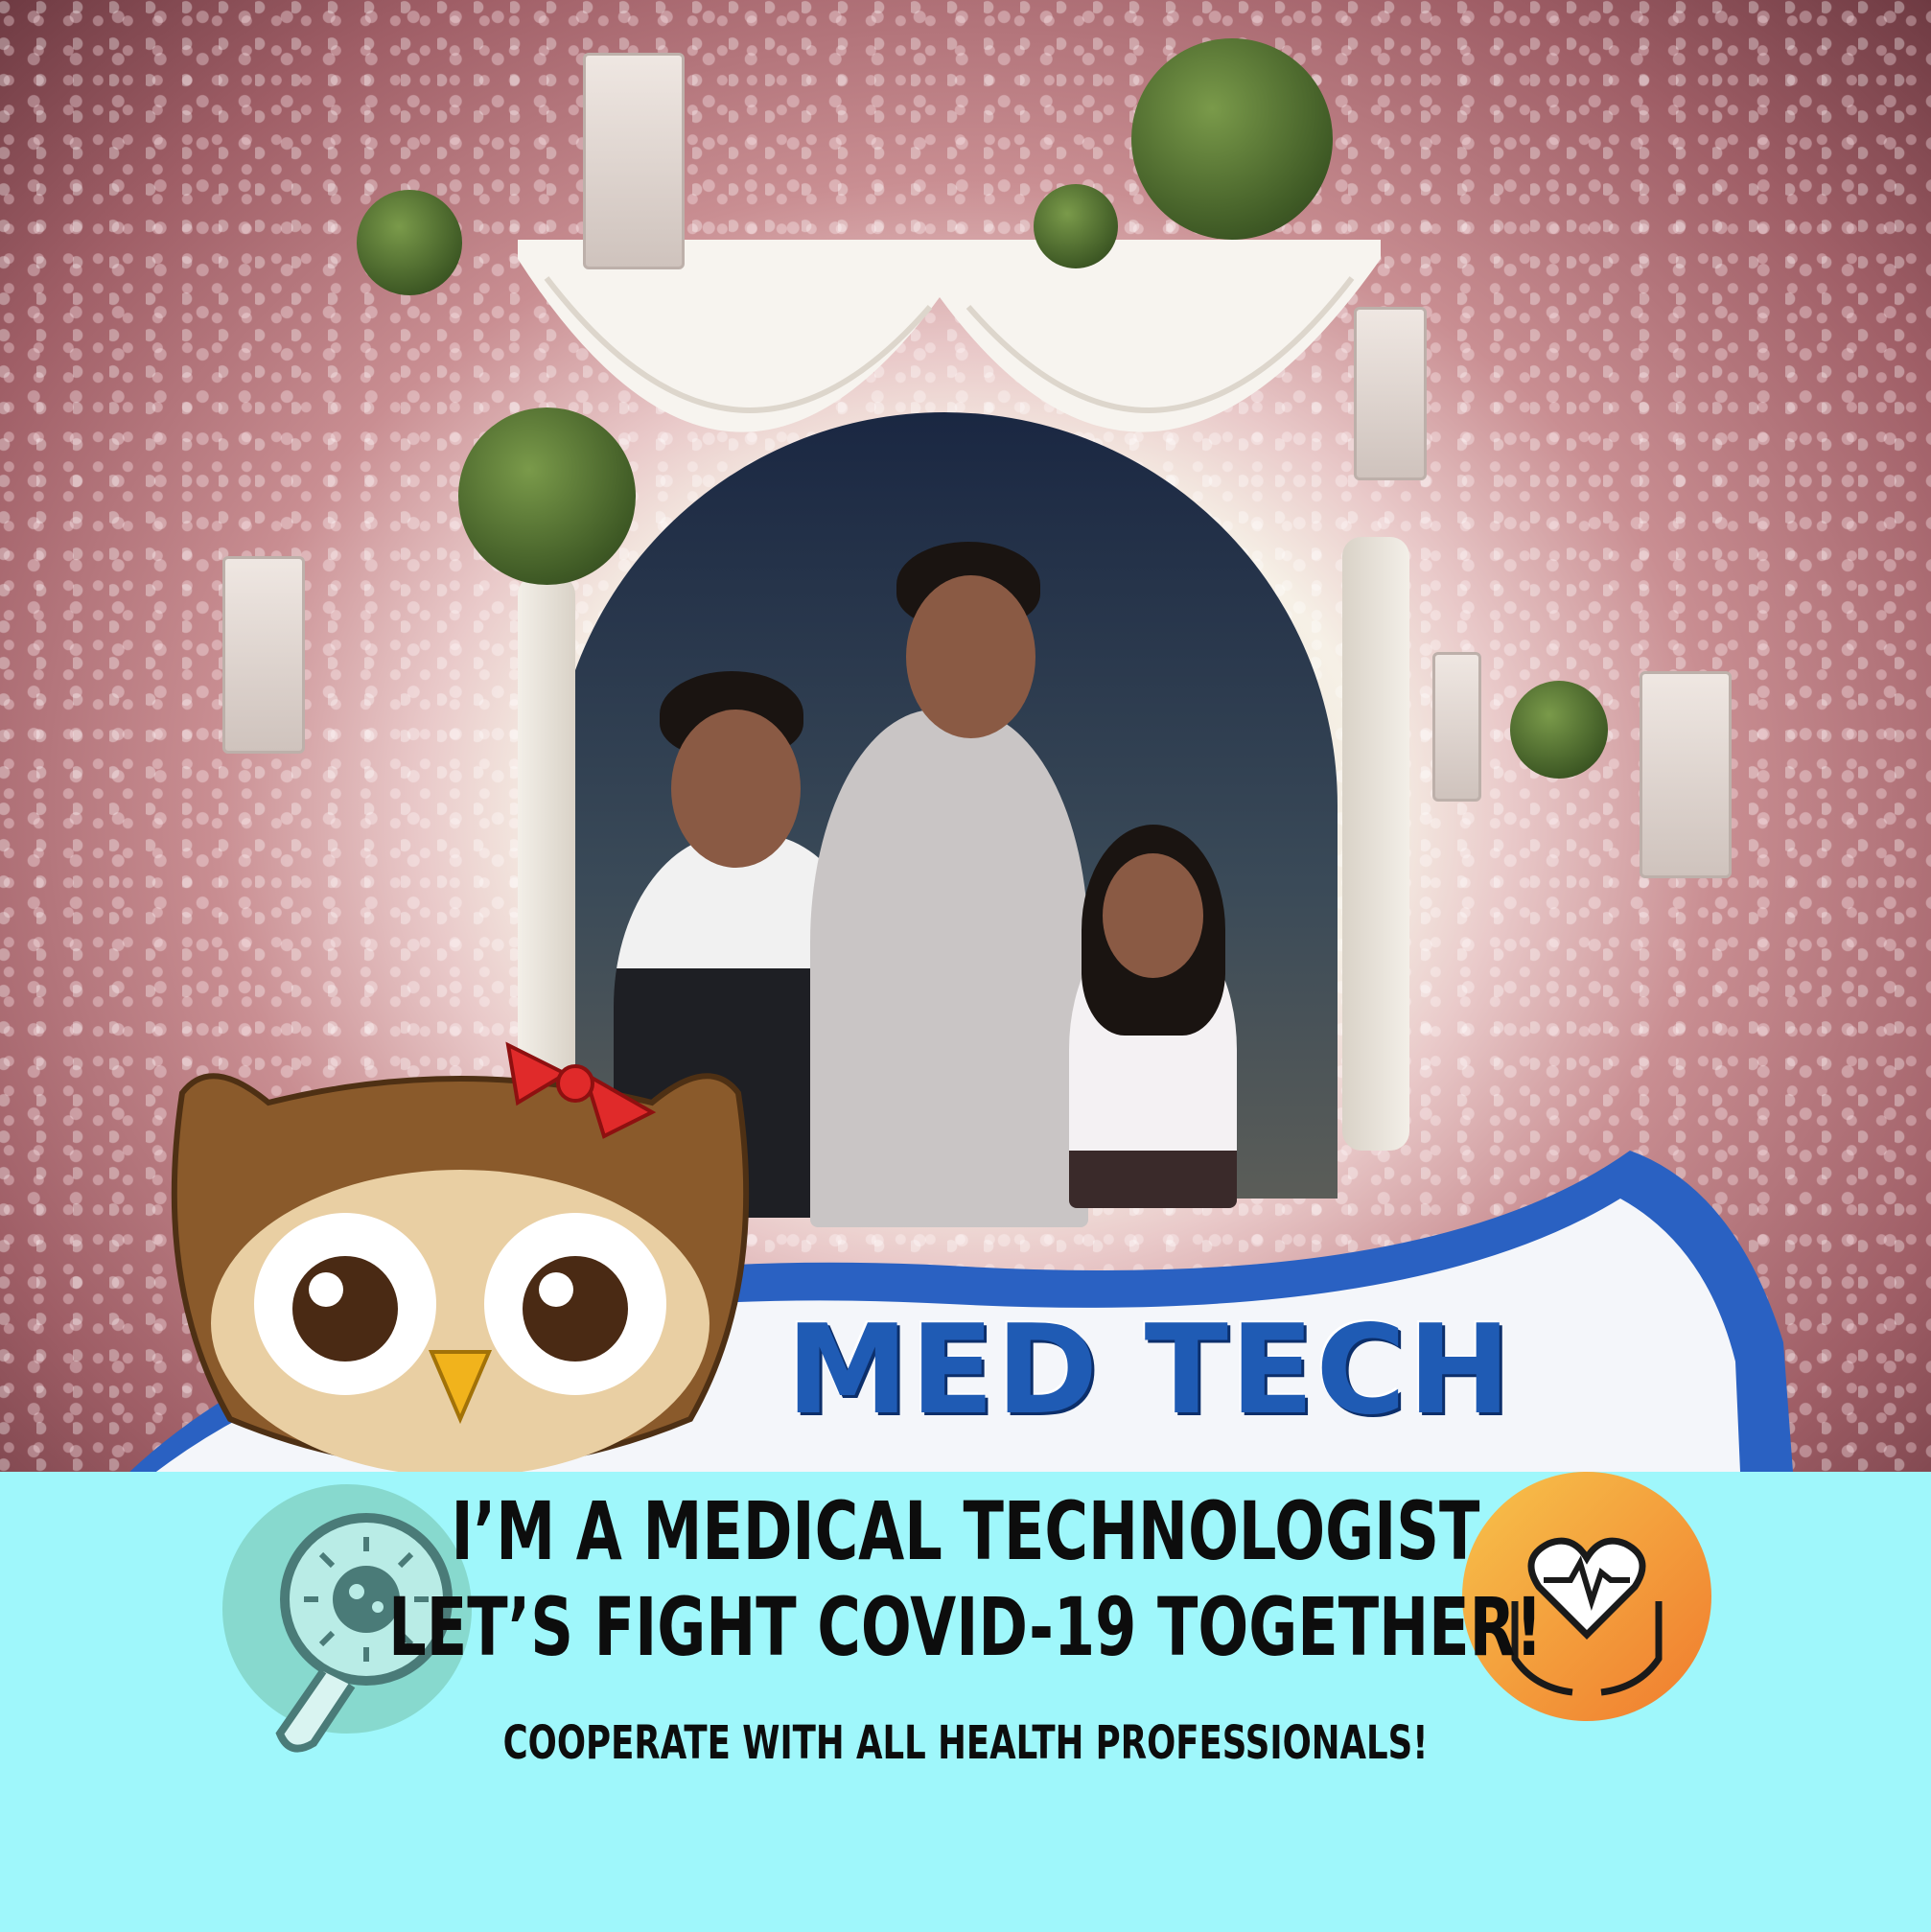 Image resolution: width=1931 pixels, height=1932 pixels. I want to click on med-tech-logo-text: MED TECH, so click(1149, 1370).